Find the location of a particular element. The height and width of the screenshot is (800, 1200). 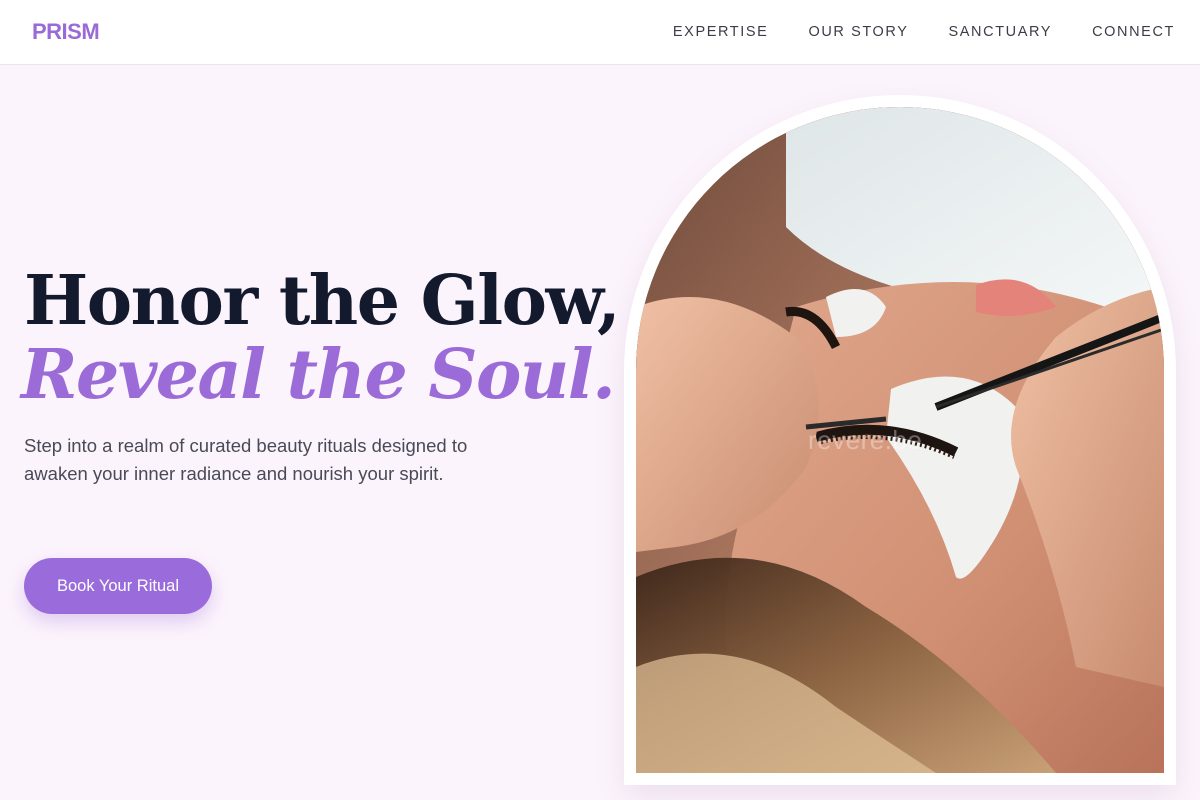

image-watermark: revere.be is located at coordinates (865, 440).